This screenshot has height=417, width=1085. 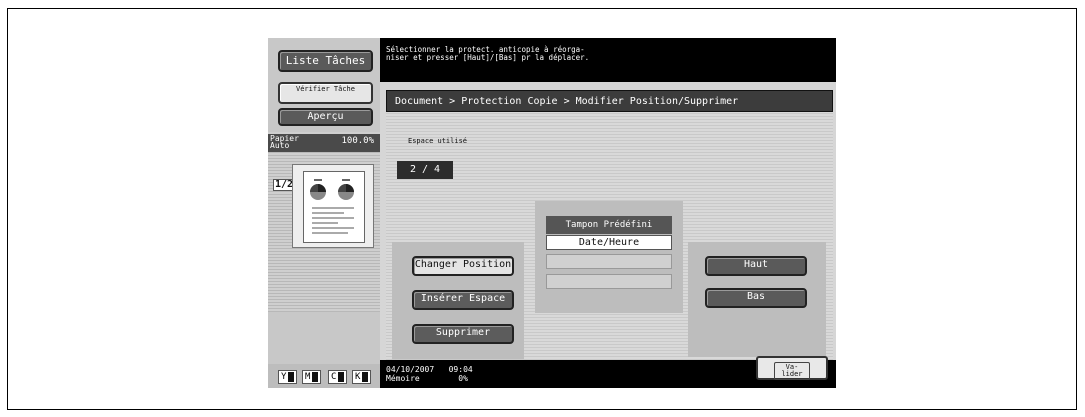 I want to click on space-used-value: 2 / 4, so click(x=425, y=170).